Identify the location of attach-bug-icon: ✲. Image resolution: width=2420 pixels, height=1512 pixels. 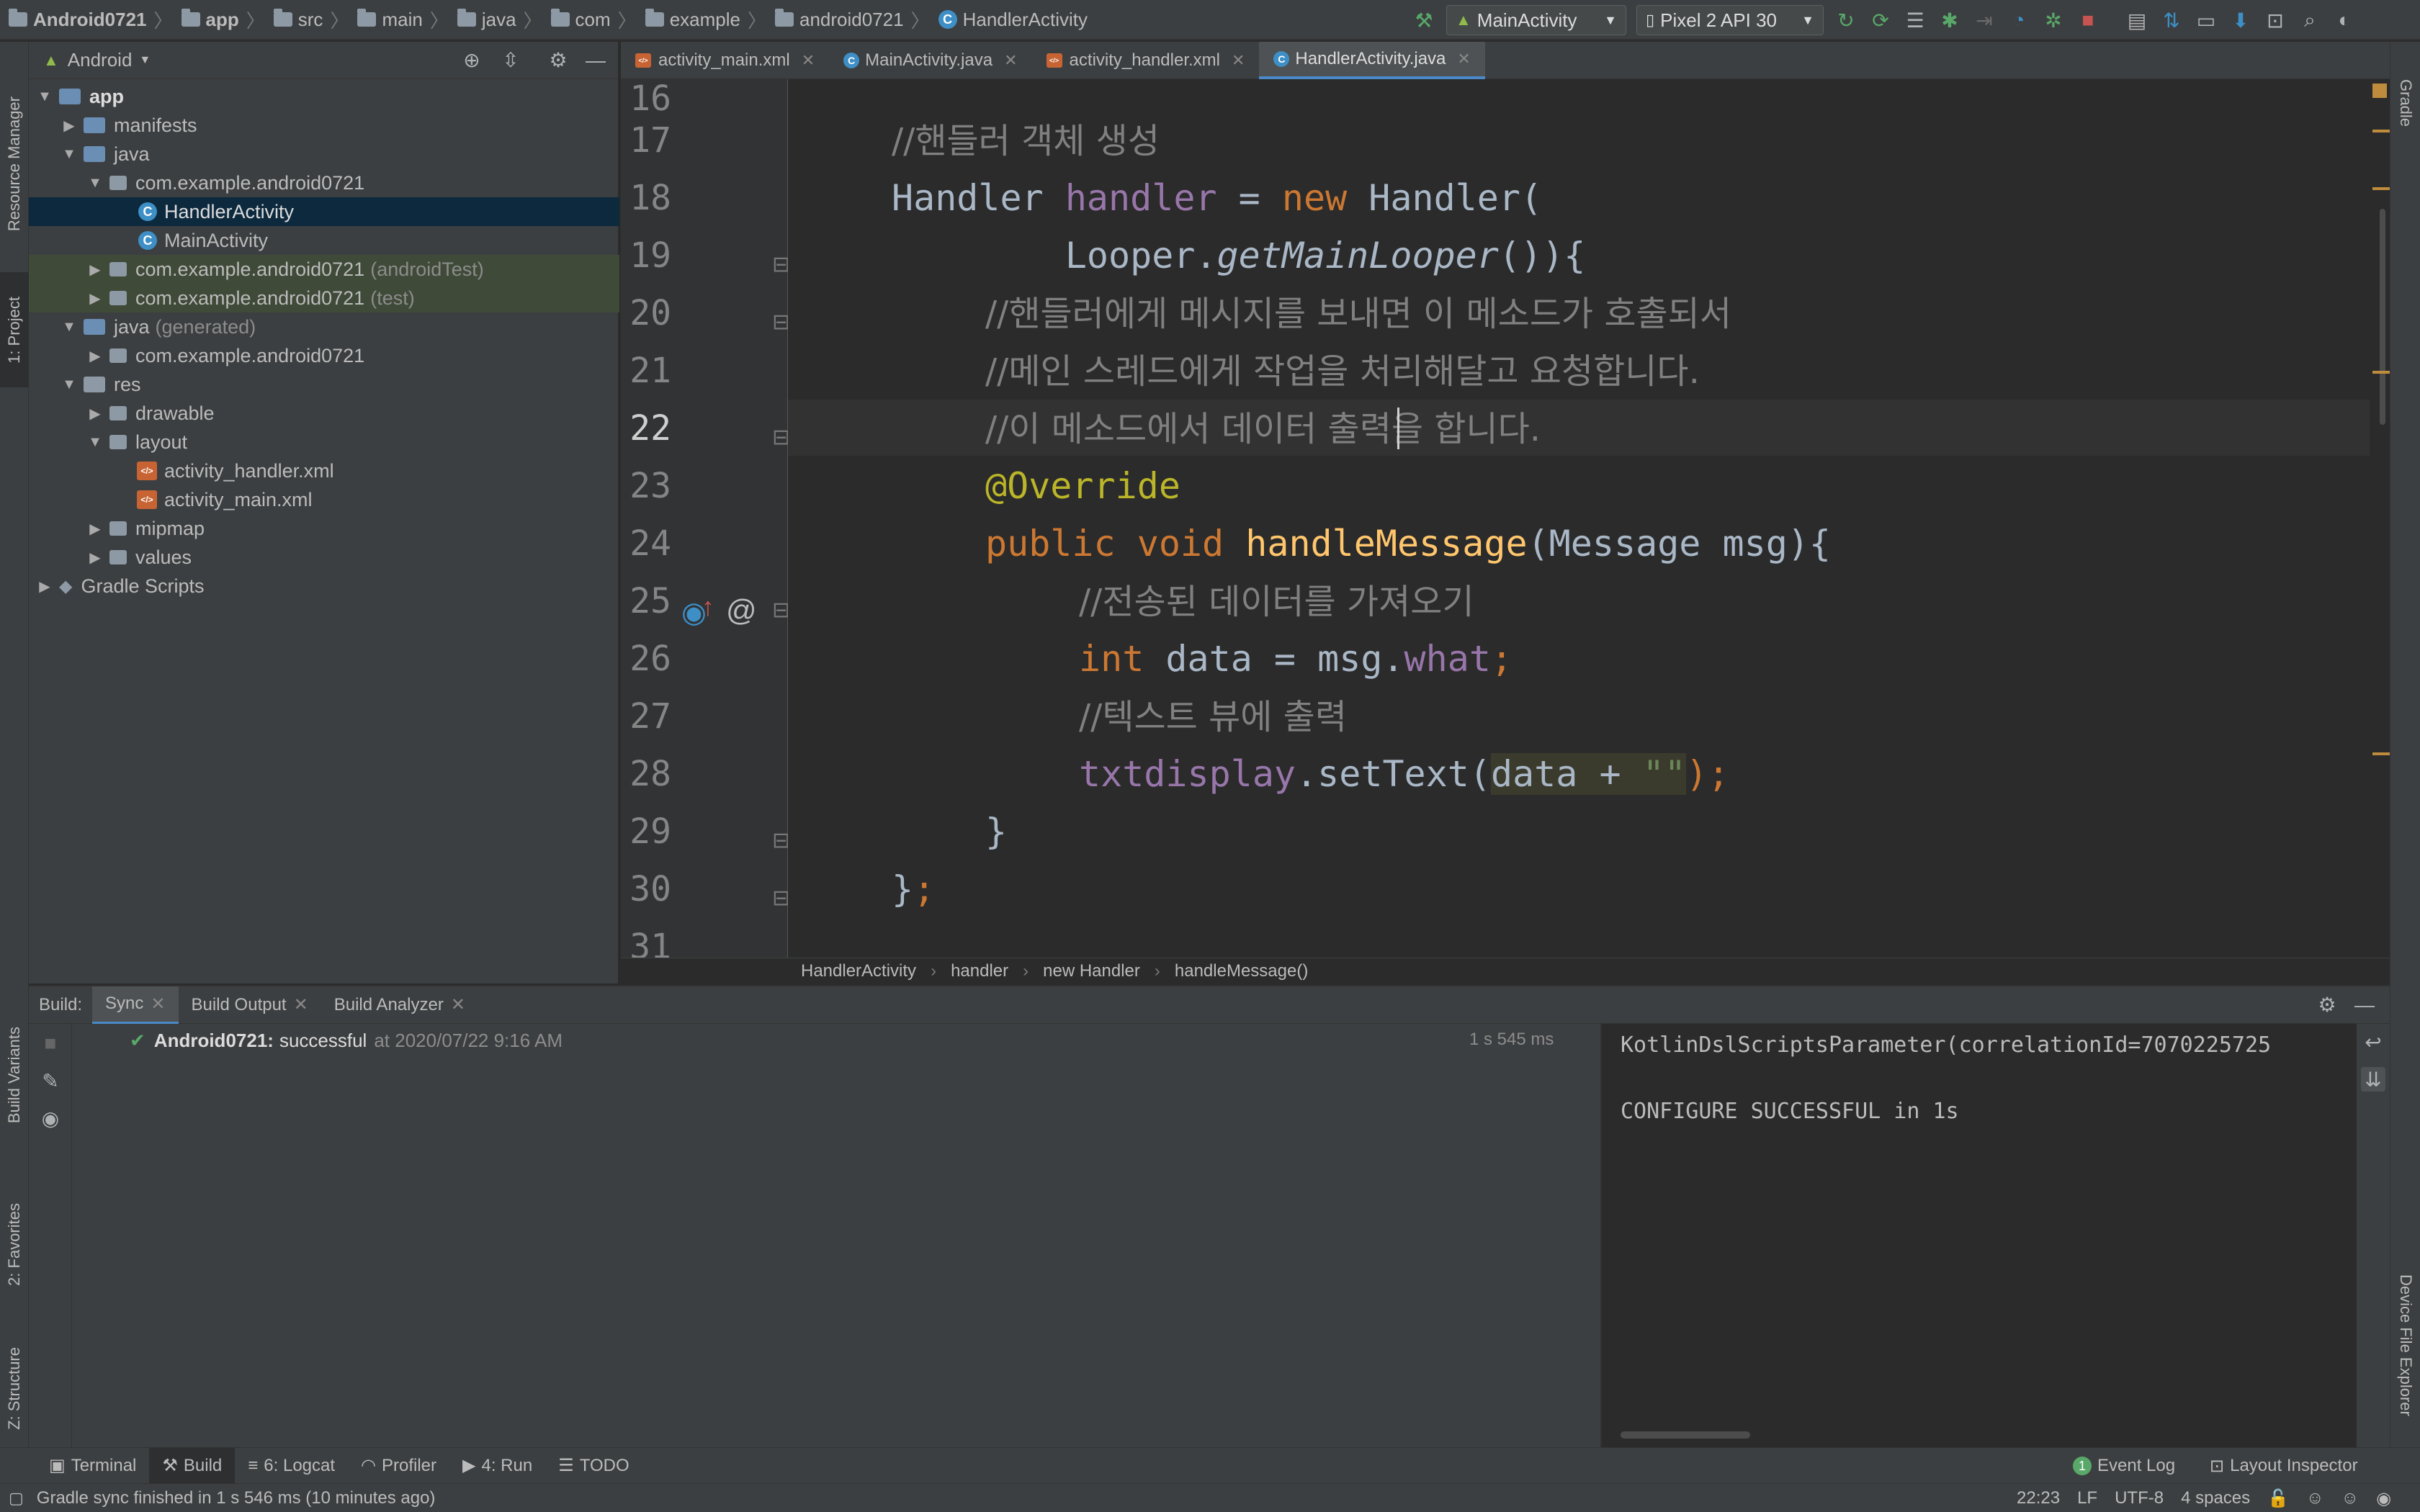
(2053, 20).